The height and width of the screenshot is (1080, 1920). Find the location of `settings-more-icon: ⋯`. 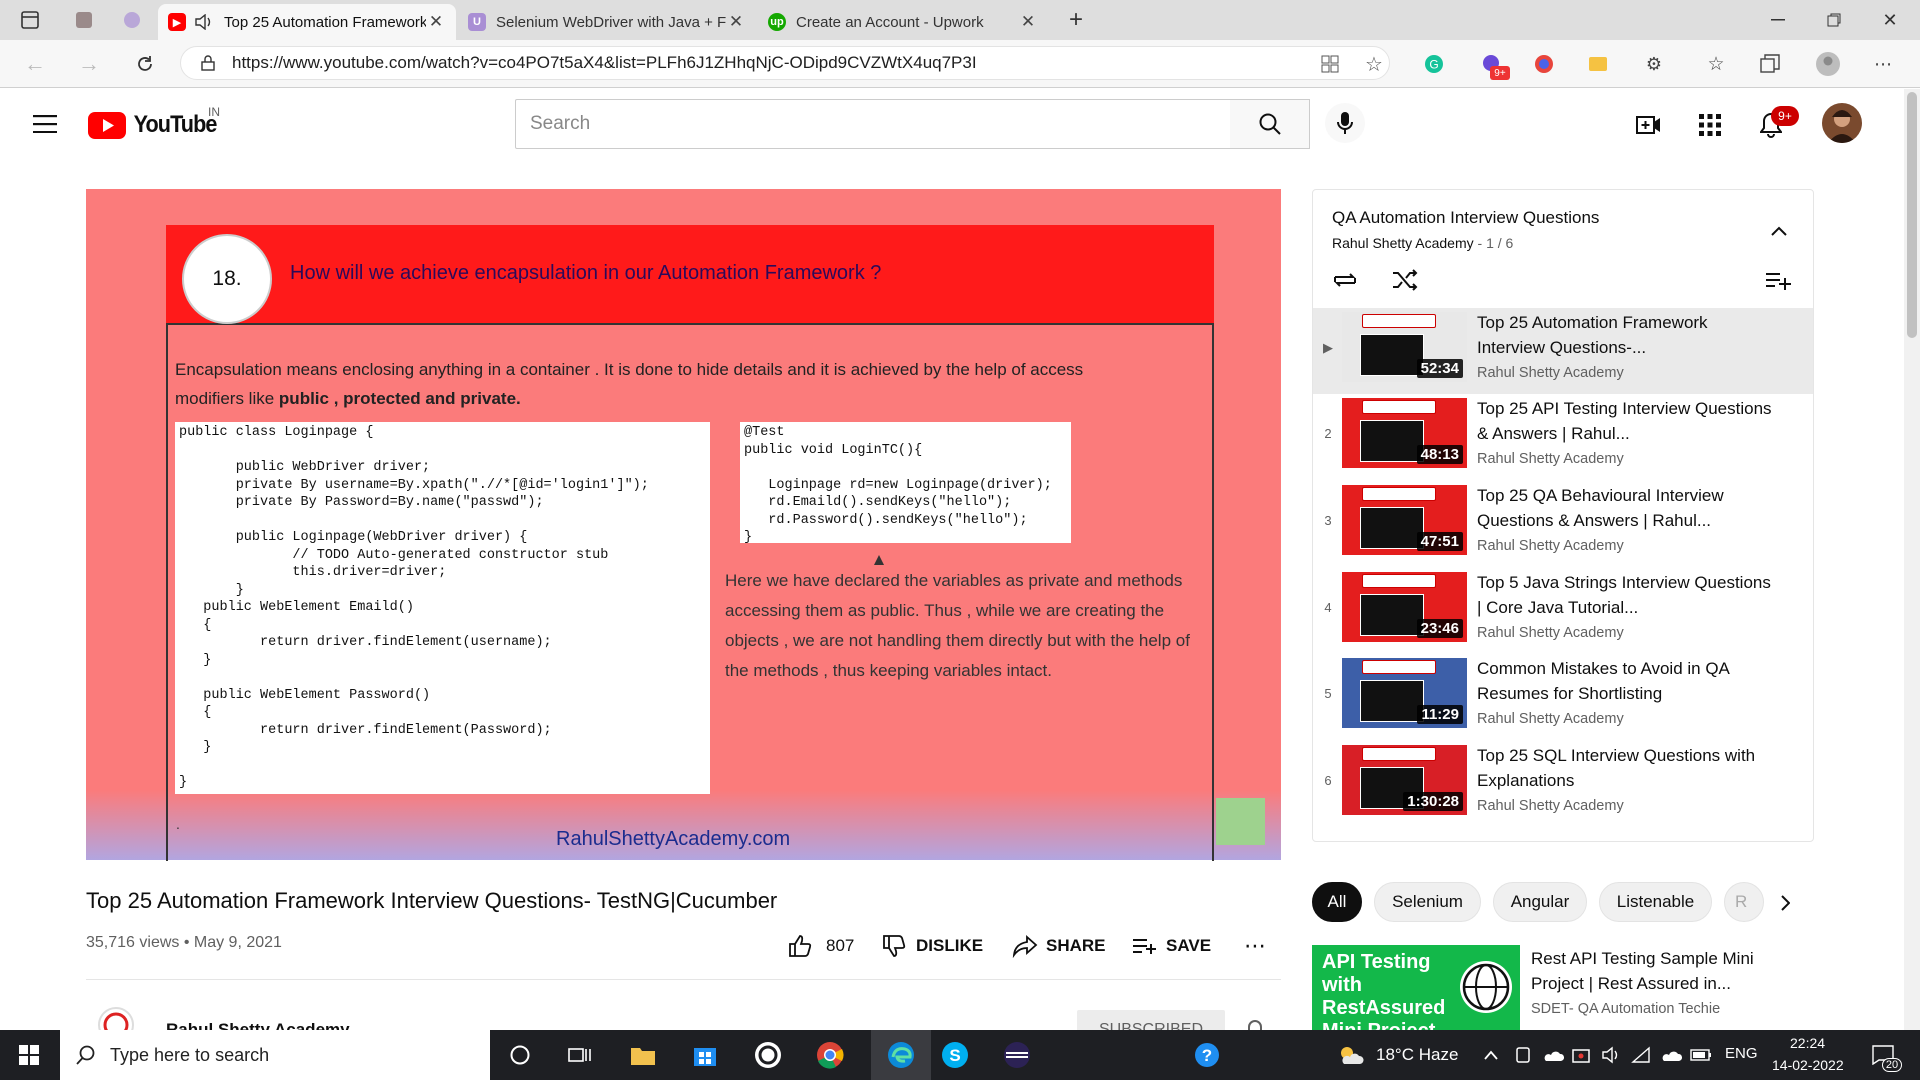

settings-more-icon: ⋯ is located at coordinates (1883, 64).